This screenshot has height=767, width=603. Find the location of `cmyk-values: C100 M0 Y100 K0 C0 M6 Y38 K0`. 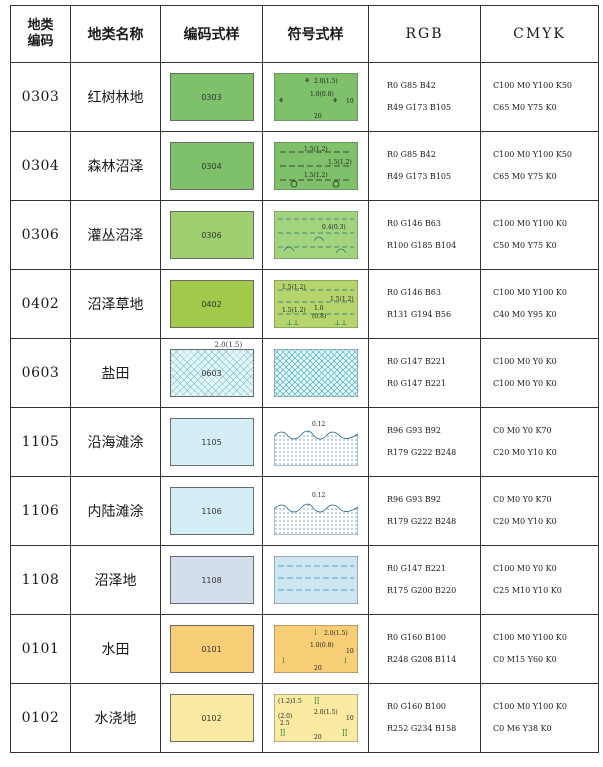

cmyk-values: C100 M0 Y100 K0 C0 M6 Y38 K0 is located at coordinates (539, 718).